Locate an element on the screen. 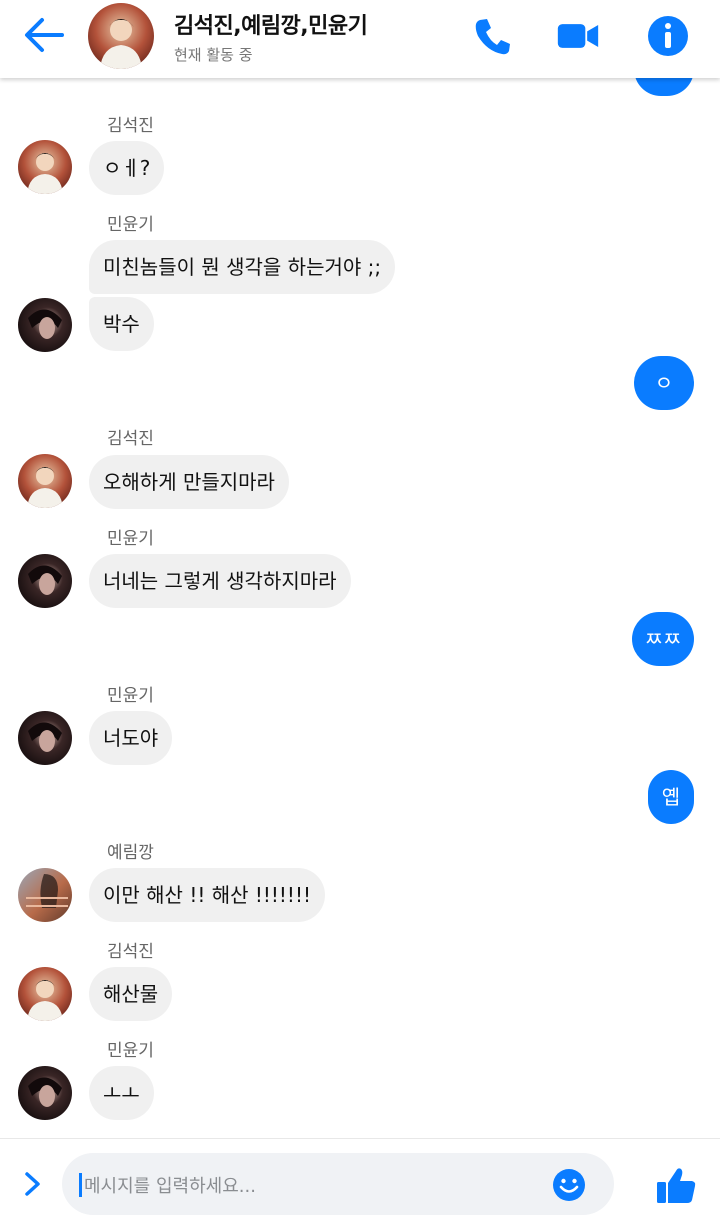 The height and width of the screenshot is (1229, 720). message-bubble: 이만 해산 !! 해산 !!!!!!! is located at coordinates (207, 895).